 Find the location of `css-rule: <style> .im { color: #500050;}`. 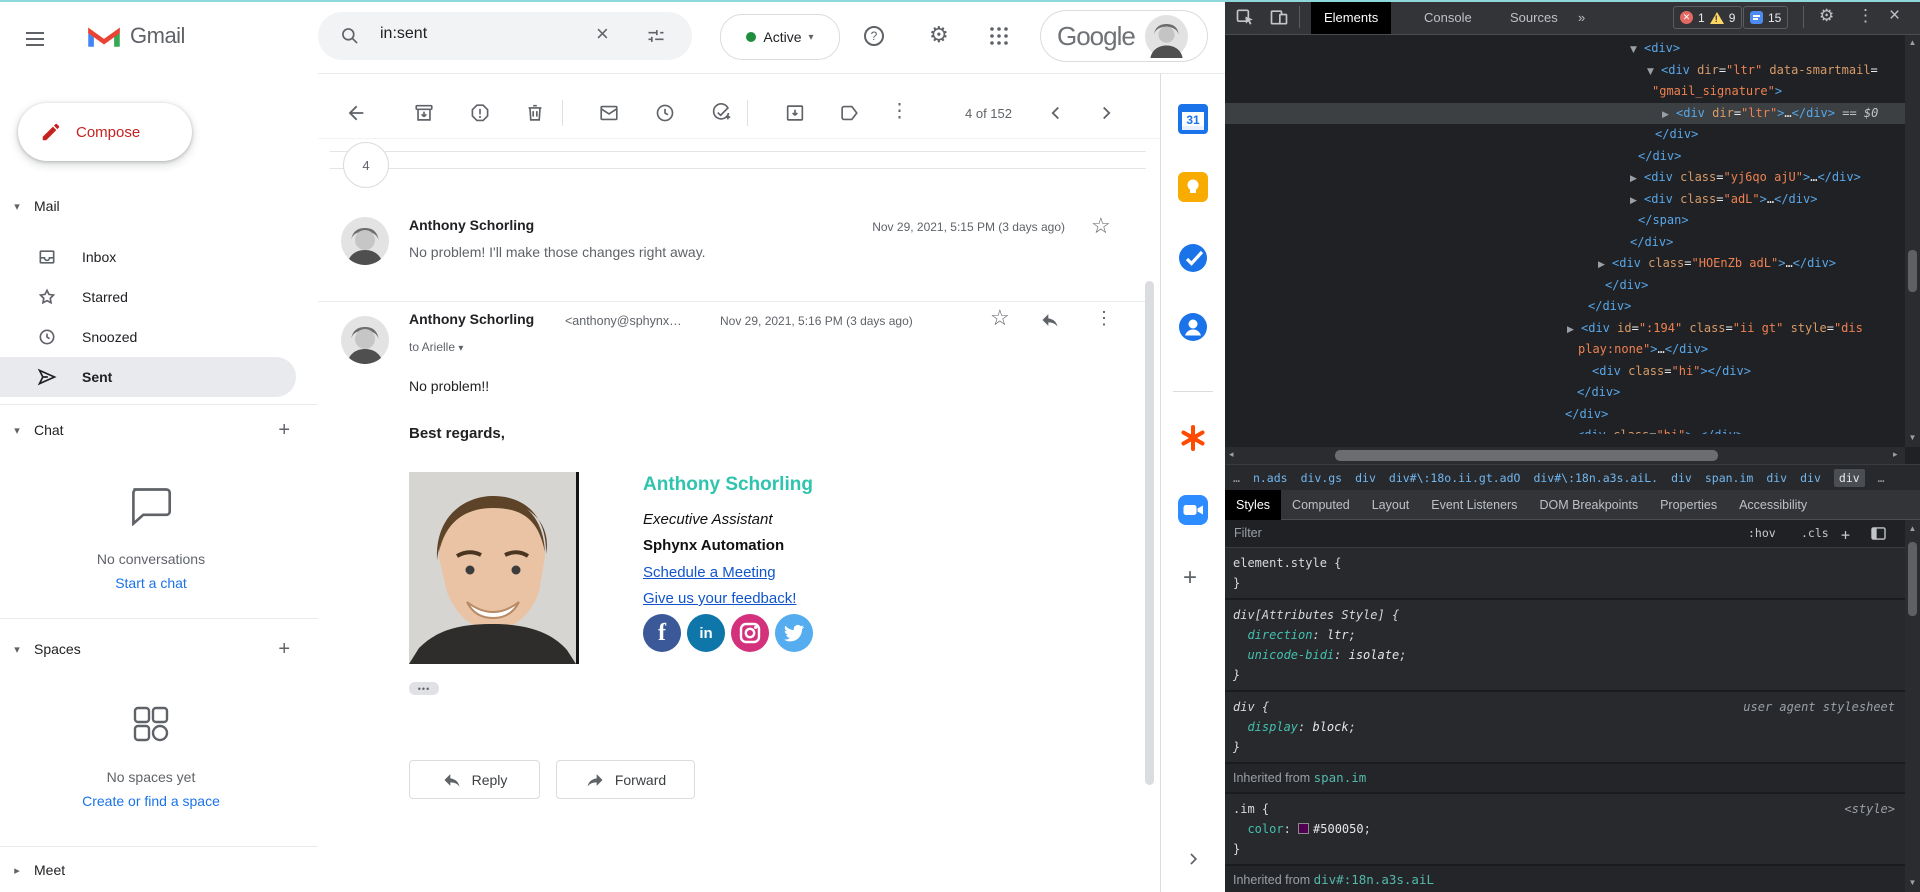

css-rule: <style> .im { color: #500050;} is located at coordinates (1565, 829).